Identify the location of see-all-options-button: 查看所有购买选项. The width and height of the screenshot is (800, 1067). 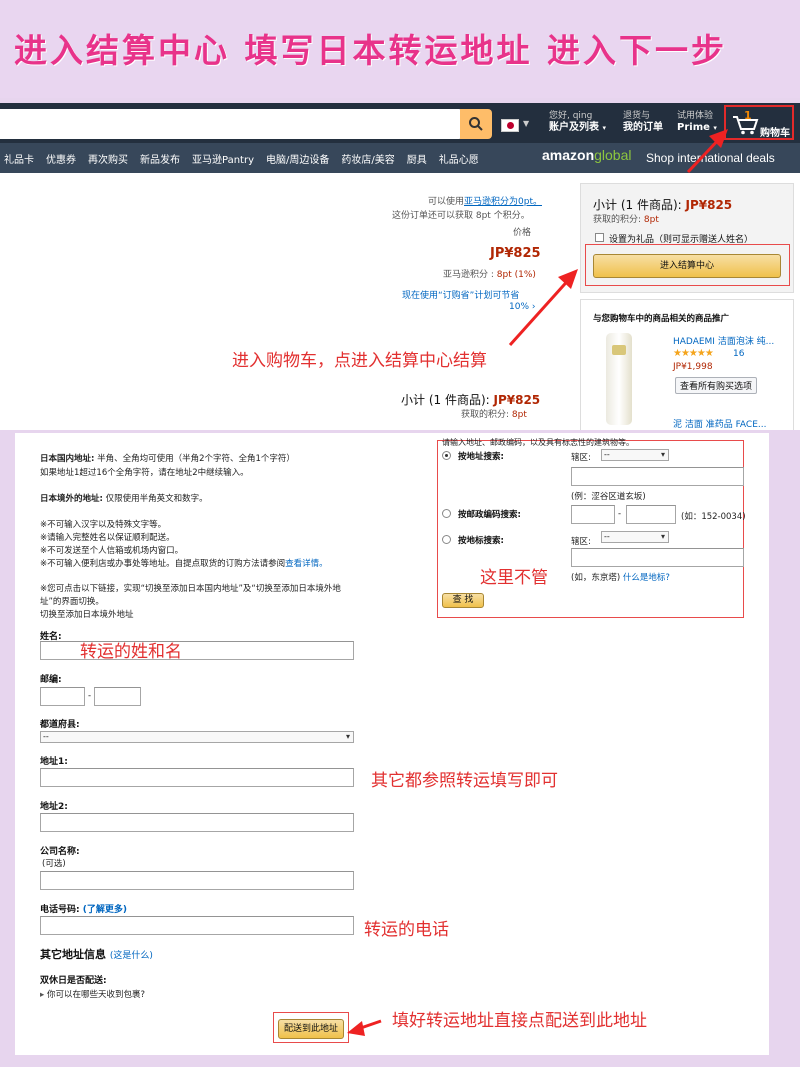
(716, 385).